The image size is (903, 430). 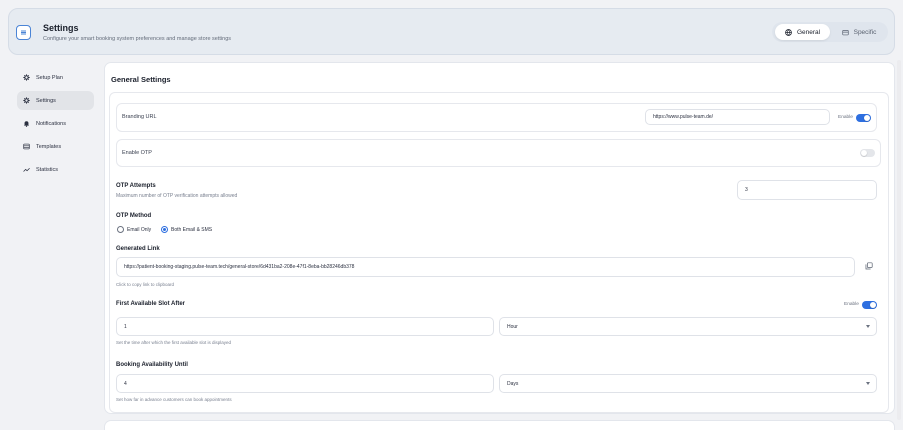 I want to click on radio-email-only, so click(x=120, y=229).